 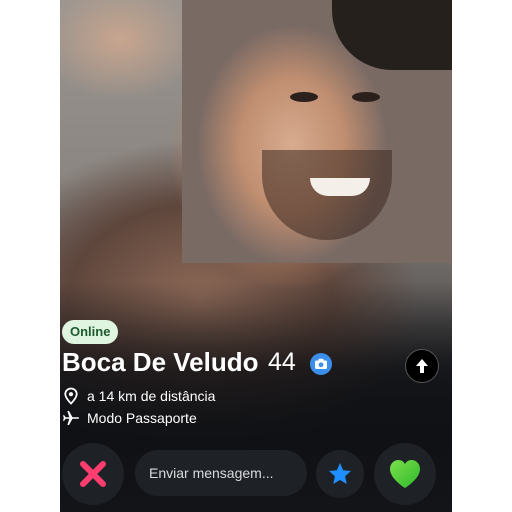 I want to click on online-status-badge: Online, so click(x=90, y=332).